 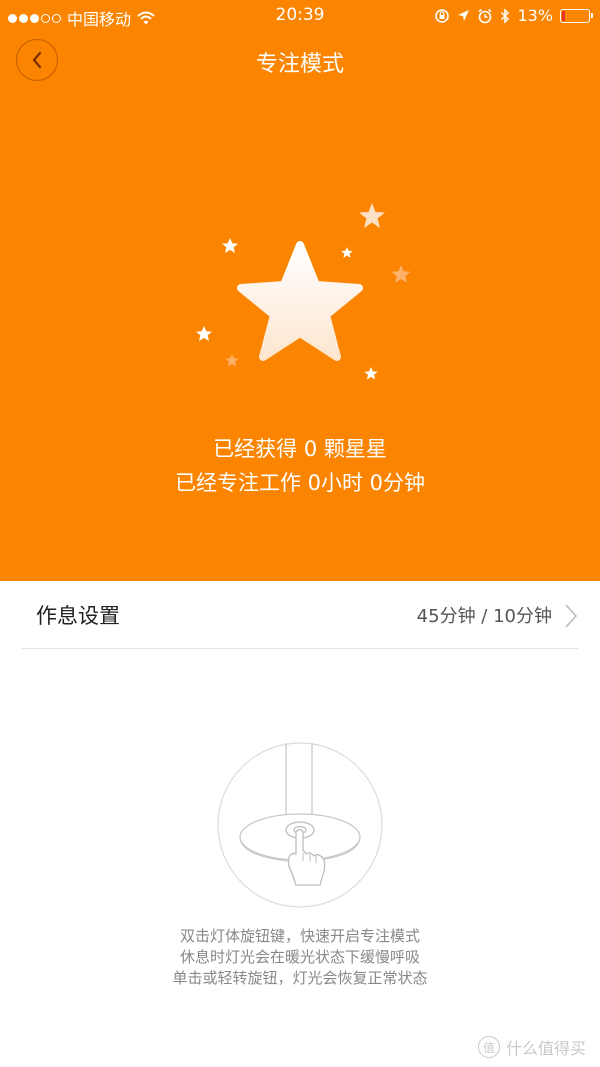 I want to click on watermark-text: 什么值得买, so click(x=545, y=1048).